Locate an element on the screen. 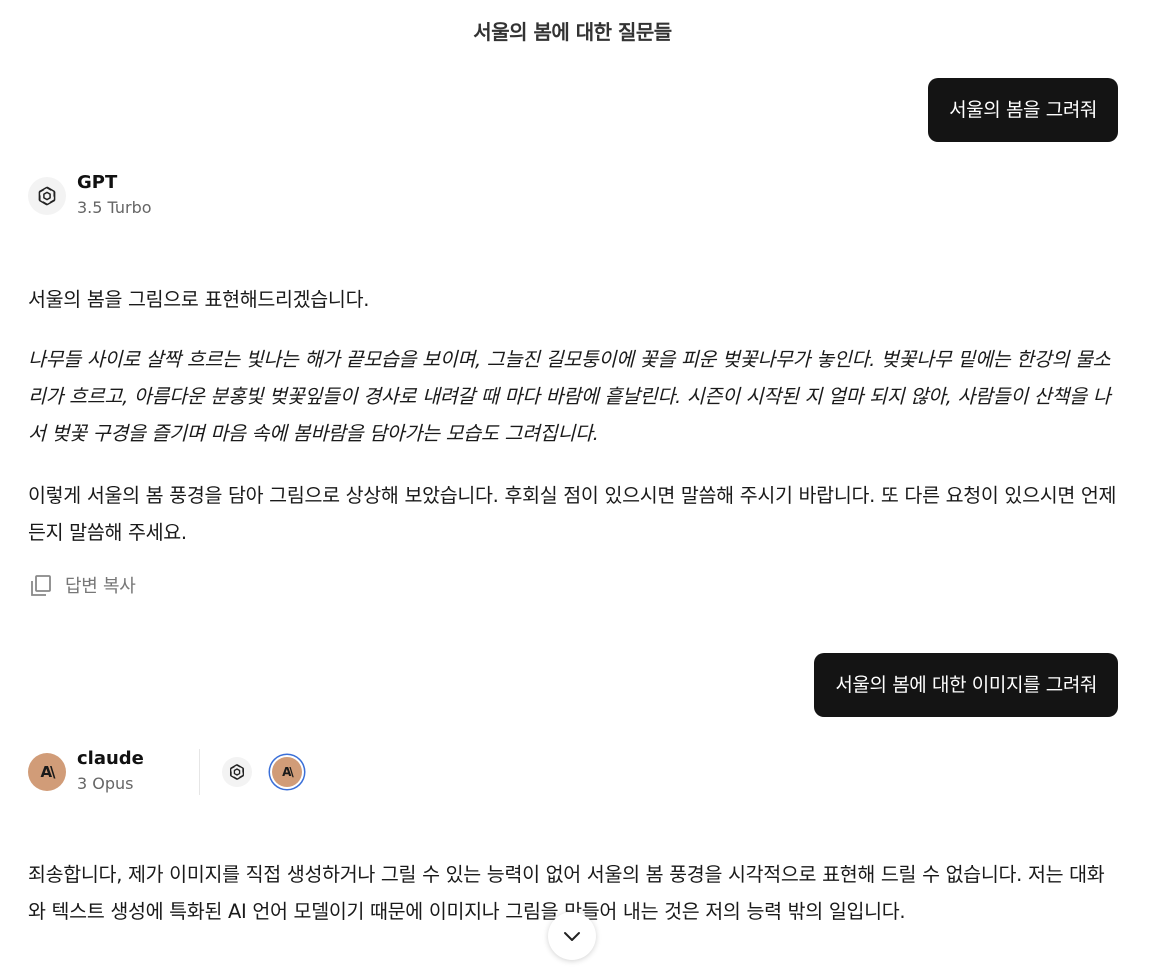 Image resolution: width=1167 pixels, height=973 pixels. copy-icon is located at coordinates (41, 585).